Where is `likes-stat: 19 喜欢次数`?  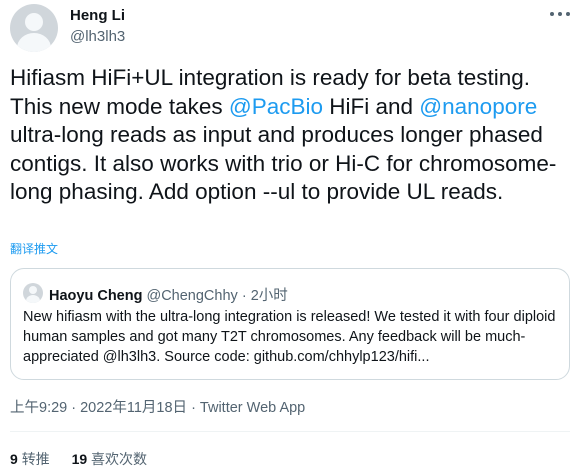 likes-stat: 19 喜欢次数 is located at coordinates (109, 459).